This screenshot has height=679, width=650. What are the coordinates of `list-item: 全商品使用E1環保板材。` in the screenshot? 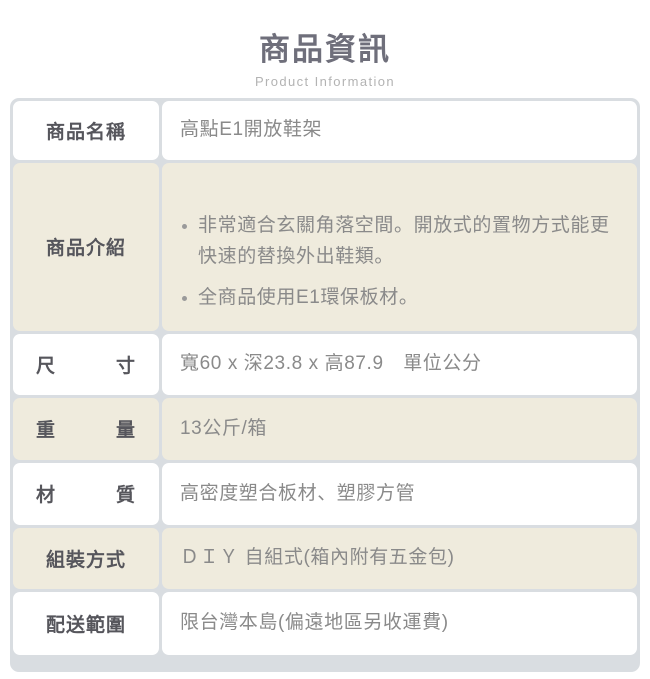 It's located at (402, 297).